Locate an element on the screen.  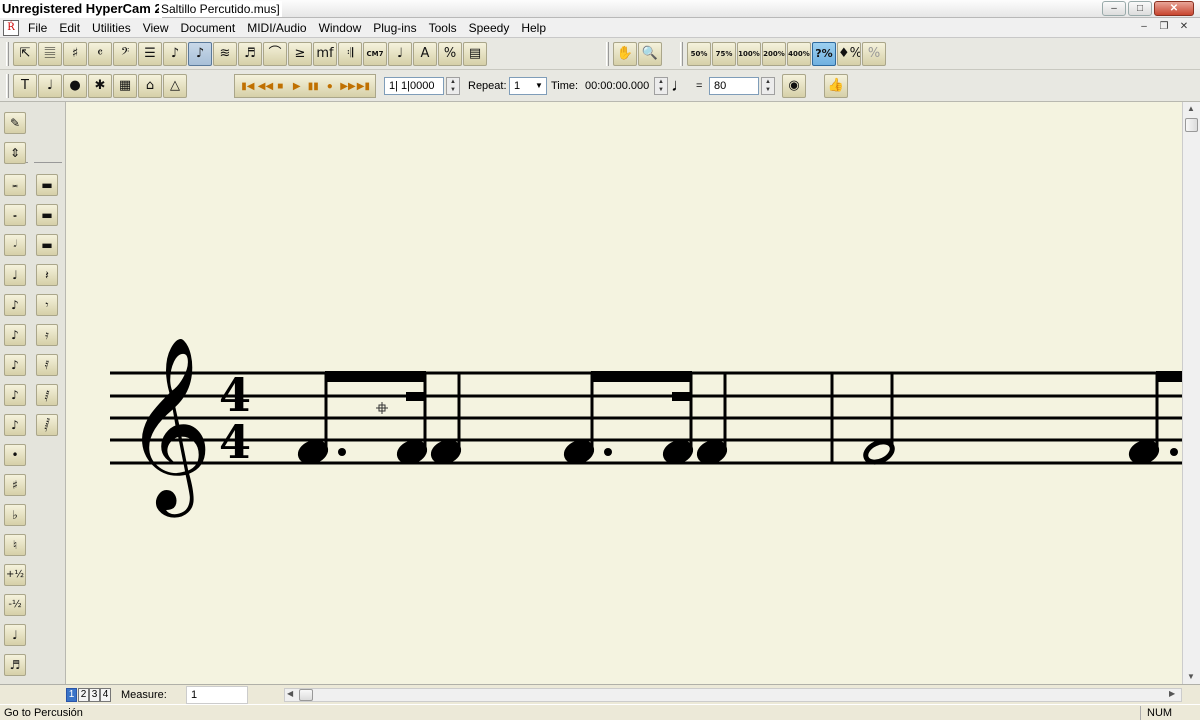
zoom-fit-button: ♦% is located at coordinates (849, 54).